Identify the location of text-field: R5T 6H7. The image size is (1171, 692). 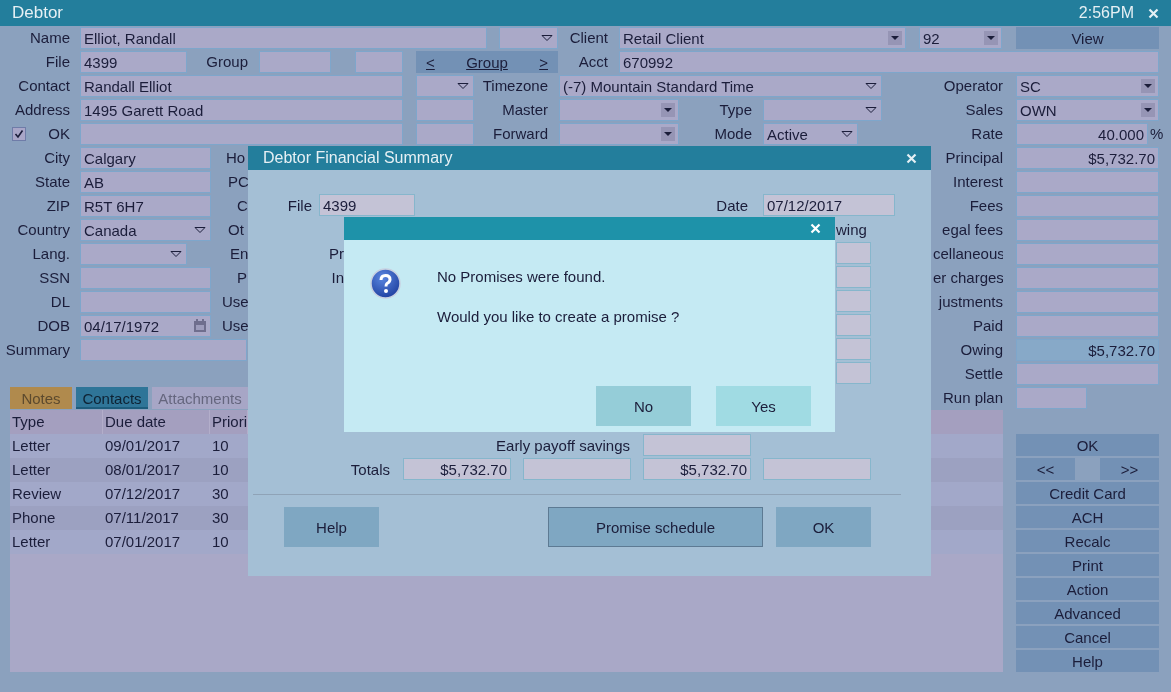
(145, 206).